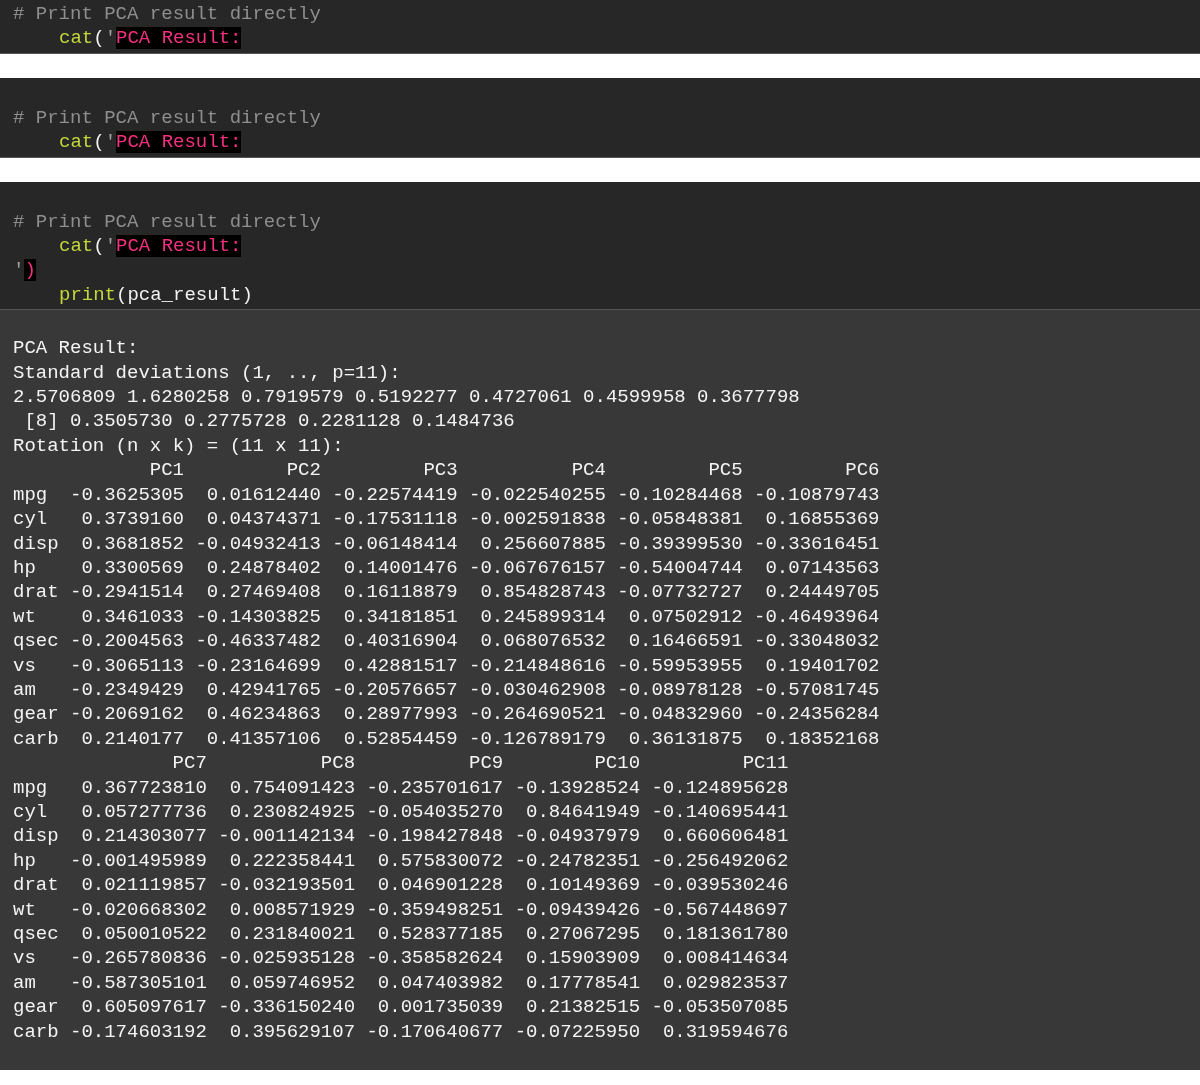 Image resolution: width=1200 pixels, height=1085 pixels. What do you see at coordinates (537, 714) in the screenshot?
I see `table-cell: -0.264690521` at bounding box center [537, 714].